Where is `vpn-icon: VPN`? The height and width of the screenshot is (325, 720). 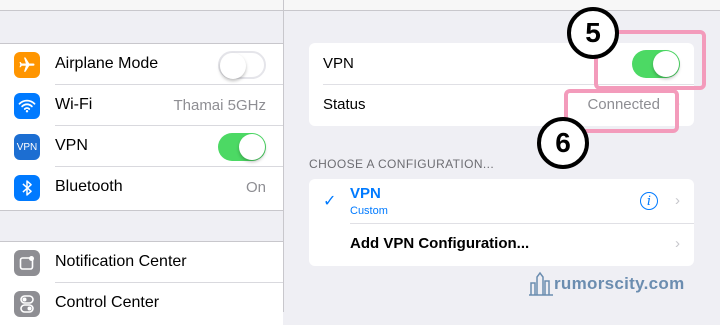 vpn-icon: VPN is located at coordinates (27, 147).